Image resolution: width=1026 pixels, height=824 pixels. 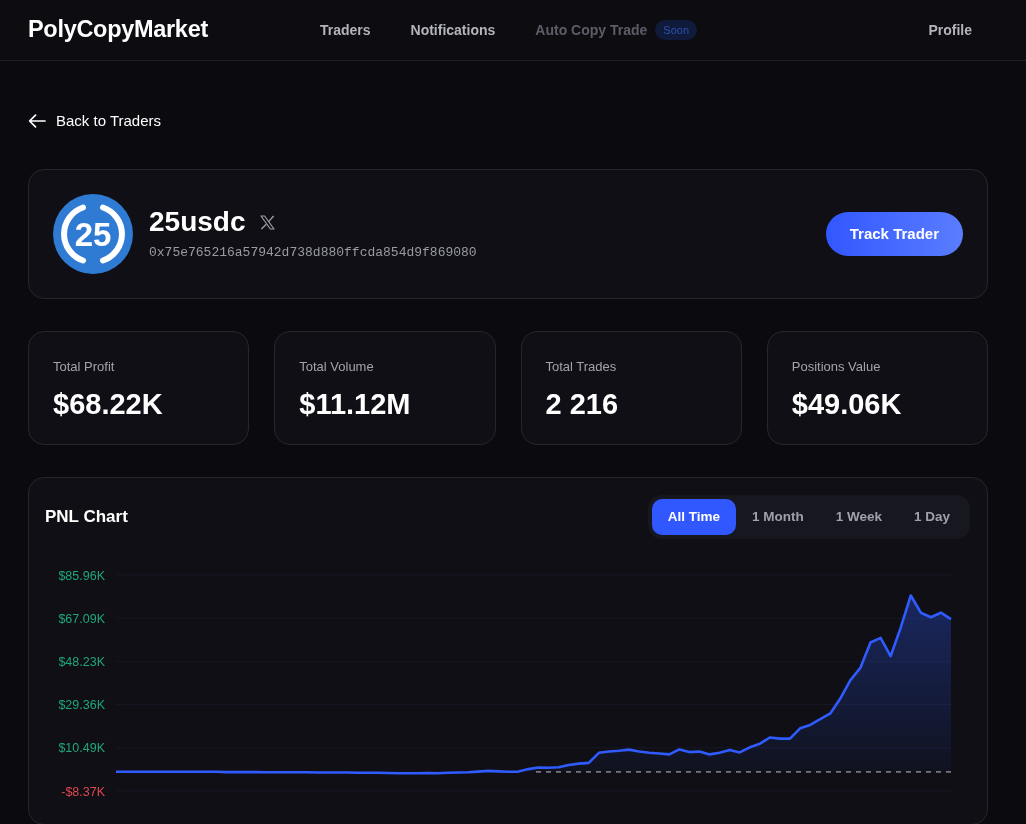 I want to click on nav-link: Notifications, so click(x=453, y=30).